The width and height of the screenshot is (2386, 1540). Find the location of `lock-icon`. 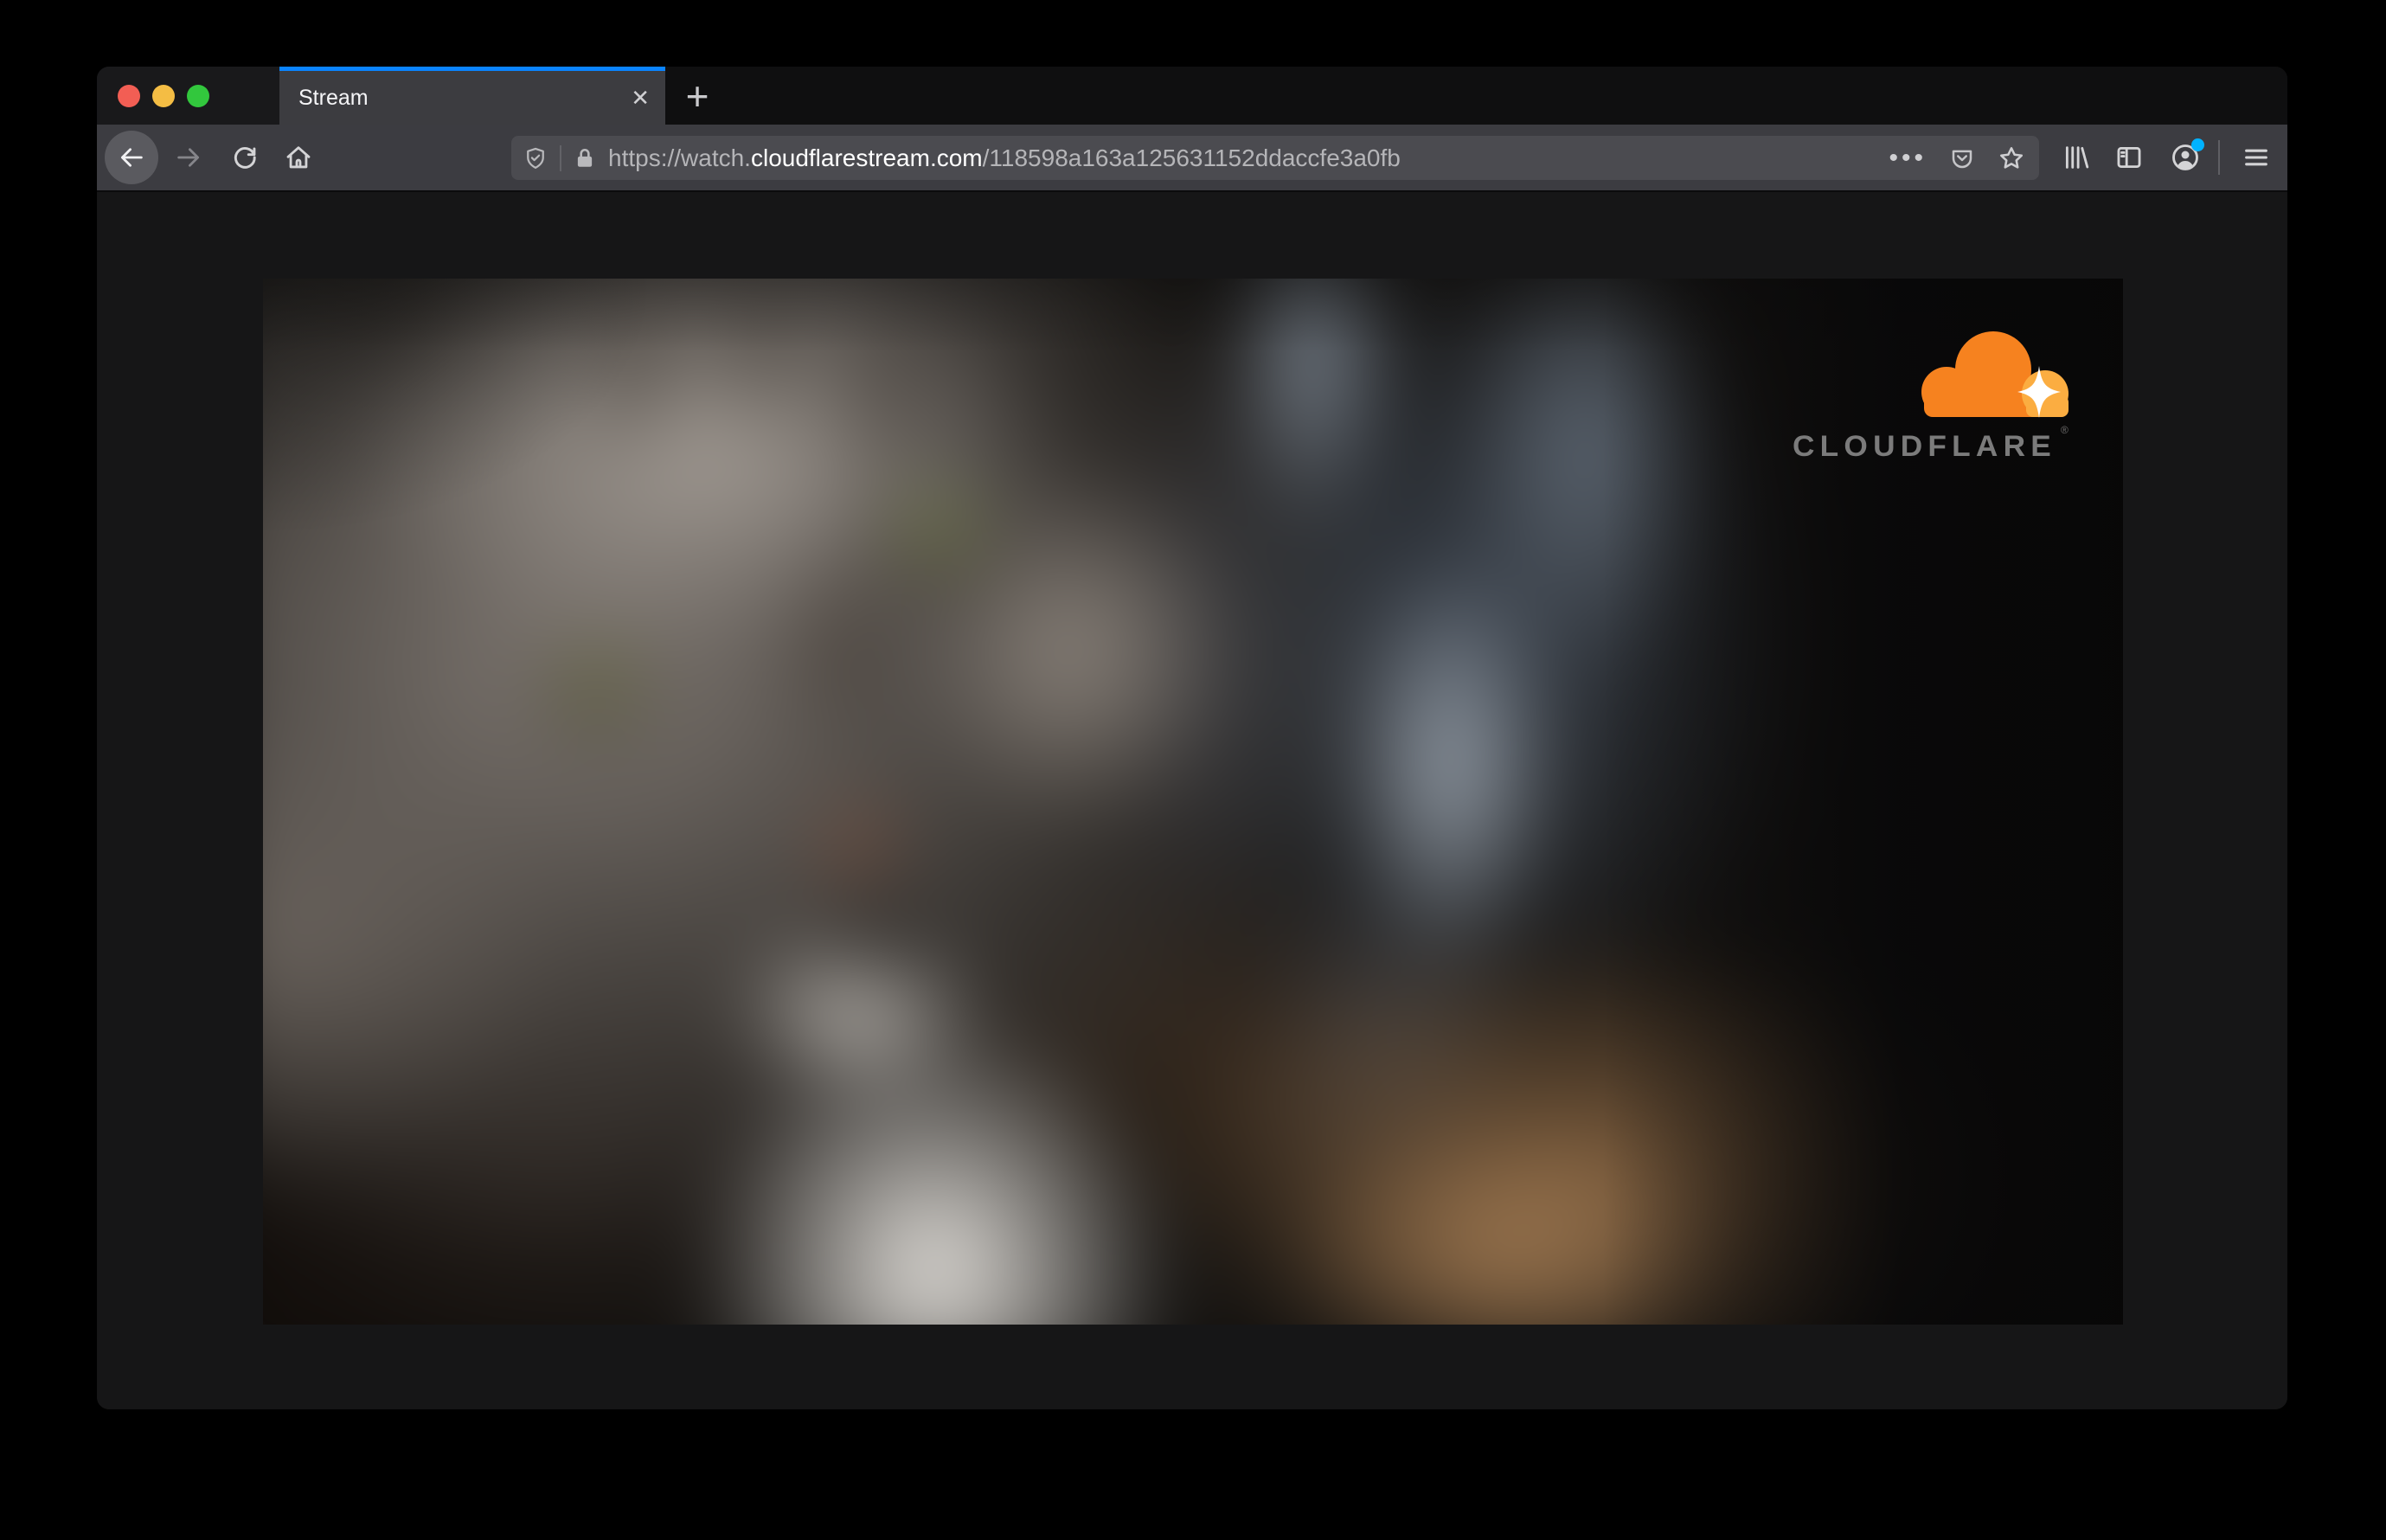

lock-icon is located at coordinates (585, 158).